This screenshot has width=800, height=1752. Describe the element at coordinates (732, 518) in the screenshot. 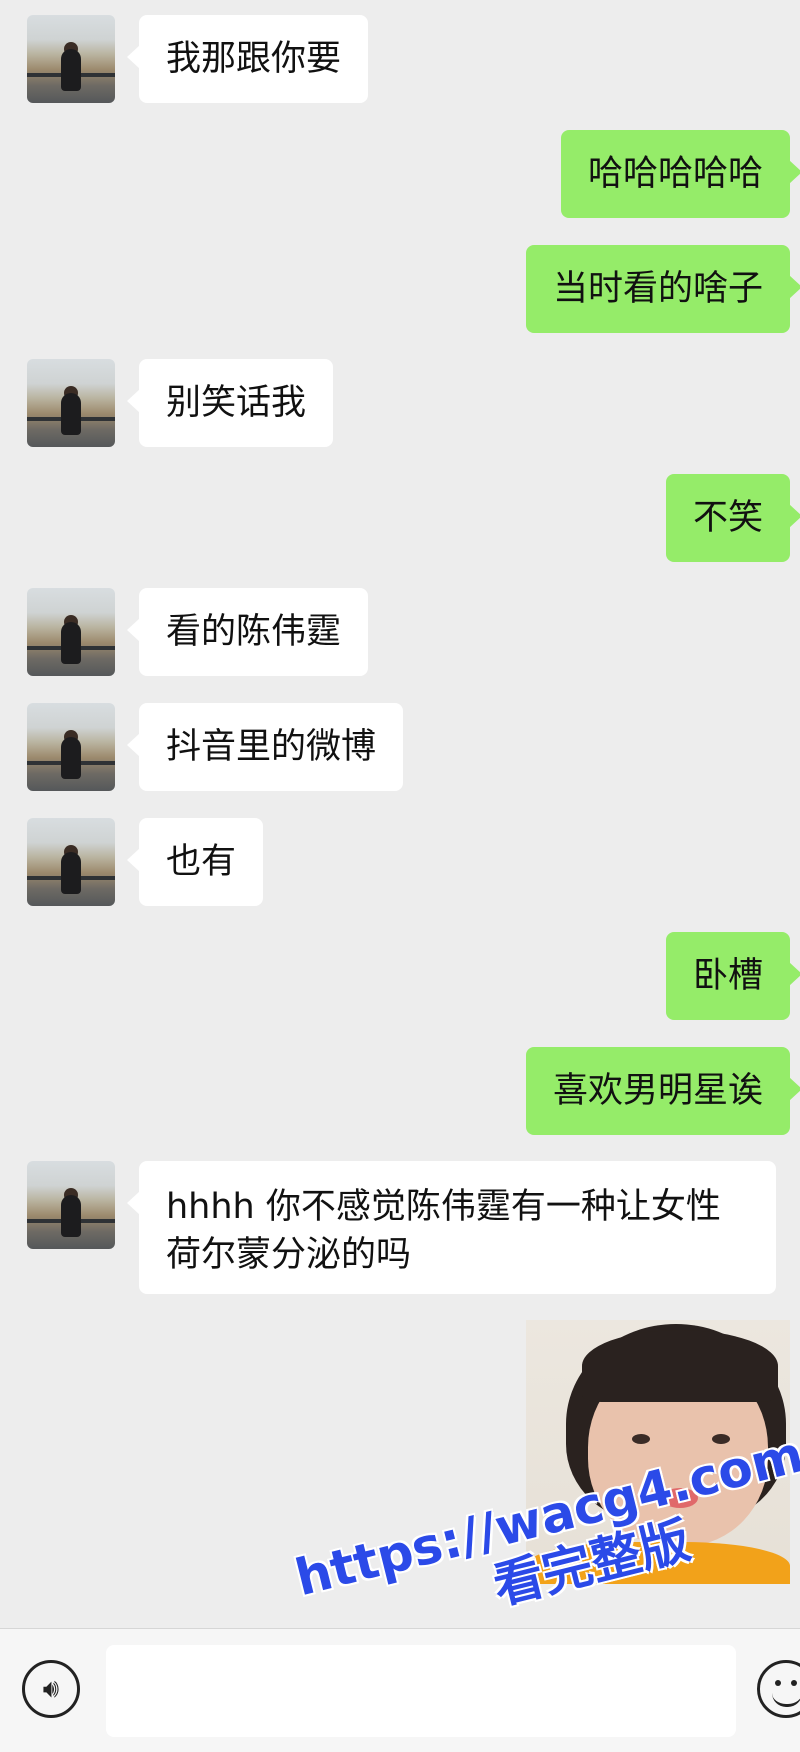

I see `message-bubble-outgoing: 不笑` at that location.